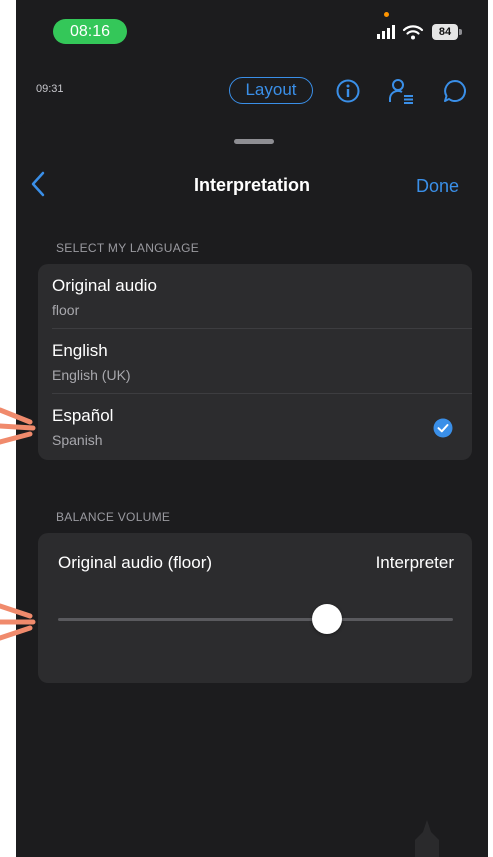  I want to click on language-option-title: English, so click(80, 350).